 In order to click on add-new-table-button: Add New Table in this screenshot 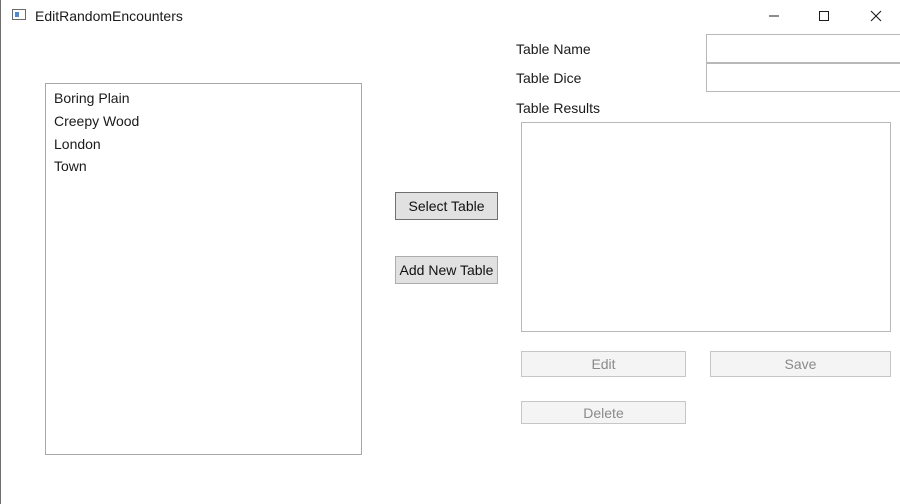, I will do `click(446, 270)`.